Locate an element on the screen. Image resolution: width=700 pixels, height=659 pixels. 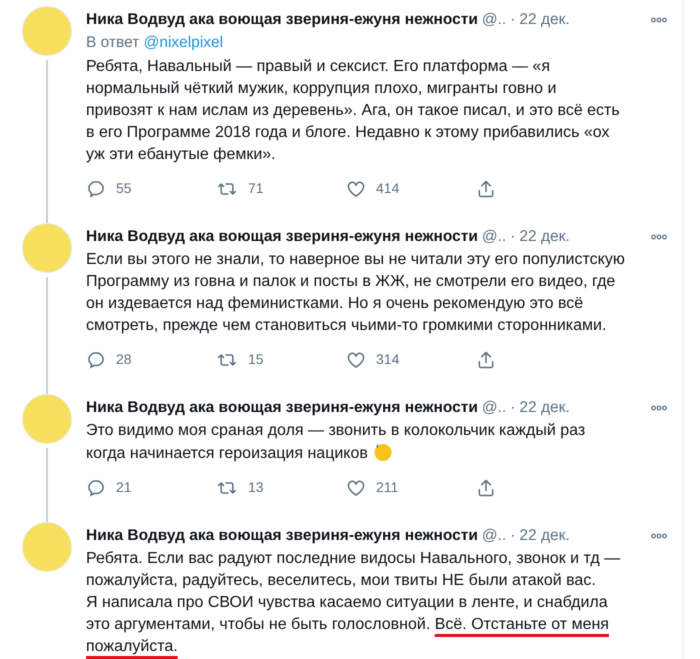
reply-count: 28 is located at coordinates (124, 359).